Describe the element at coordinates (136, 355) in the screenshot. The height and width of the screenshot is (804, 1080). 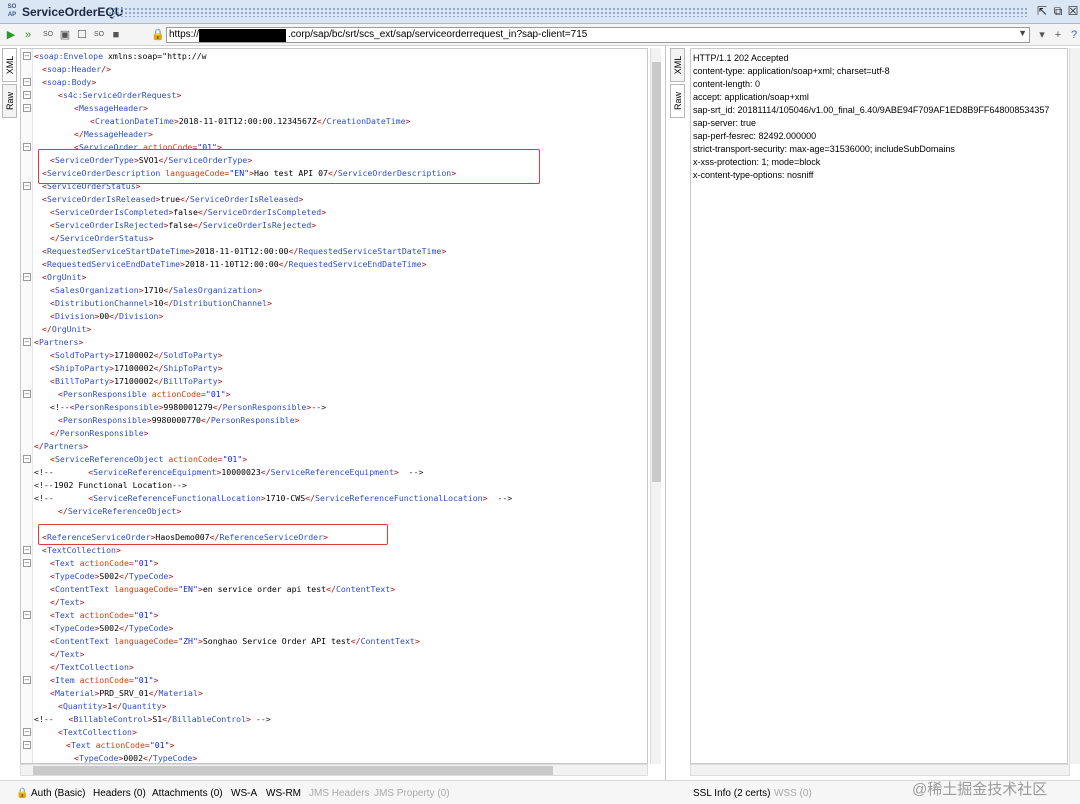
I see `xml-line-text: <SoldToParty>17100002</SoldToParty>` at that location.